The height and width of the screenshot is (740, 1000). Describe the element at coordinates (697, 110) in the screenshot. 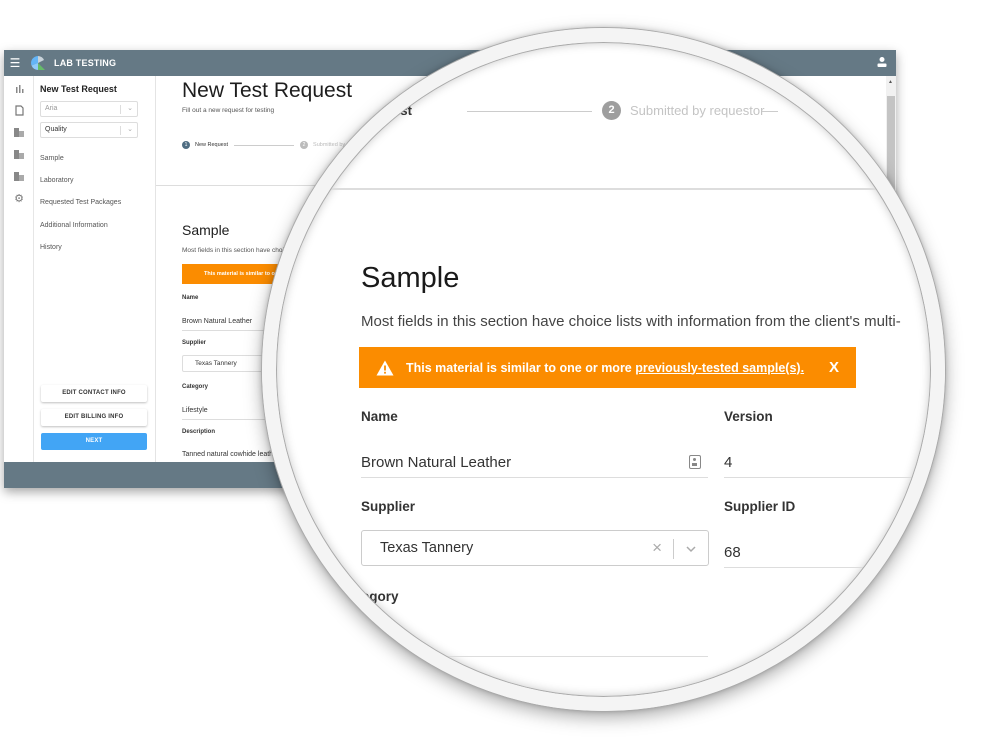

I see `step-label: Submitted by requestor` at that location.